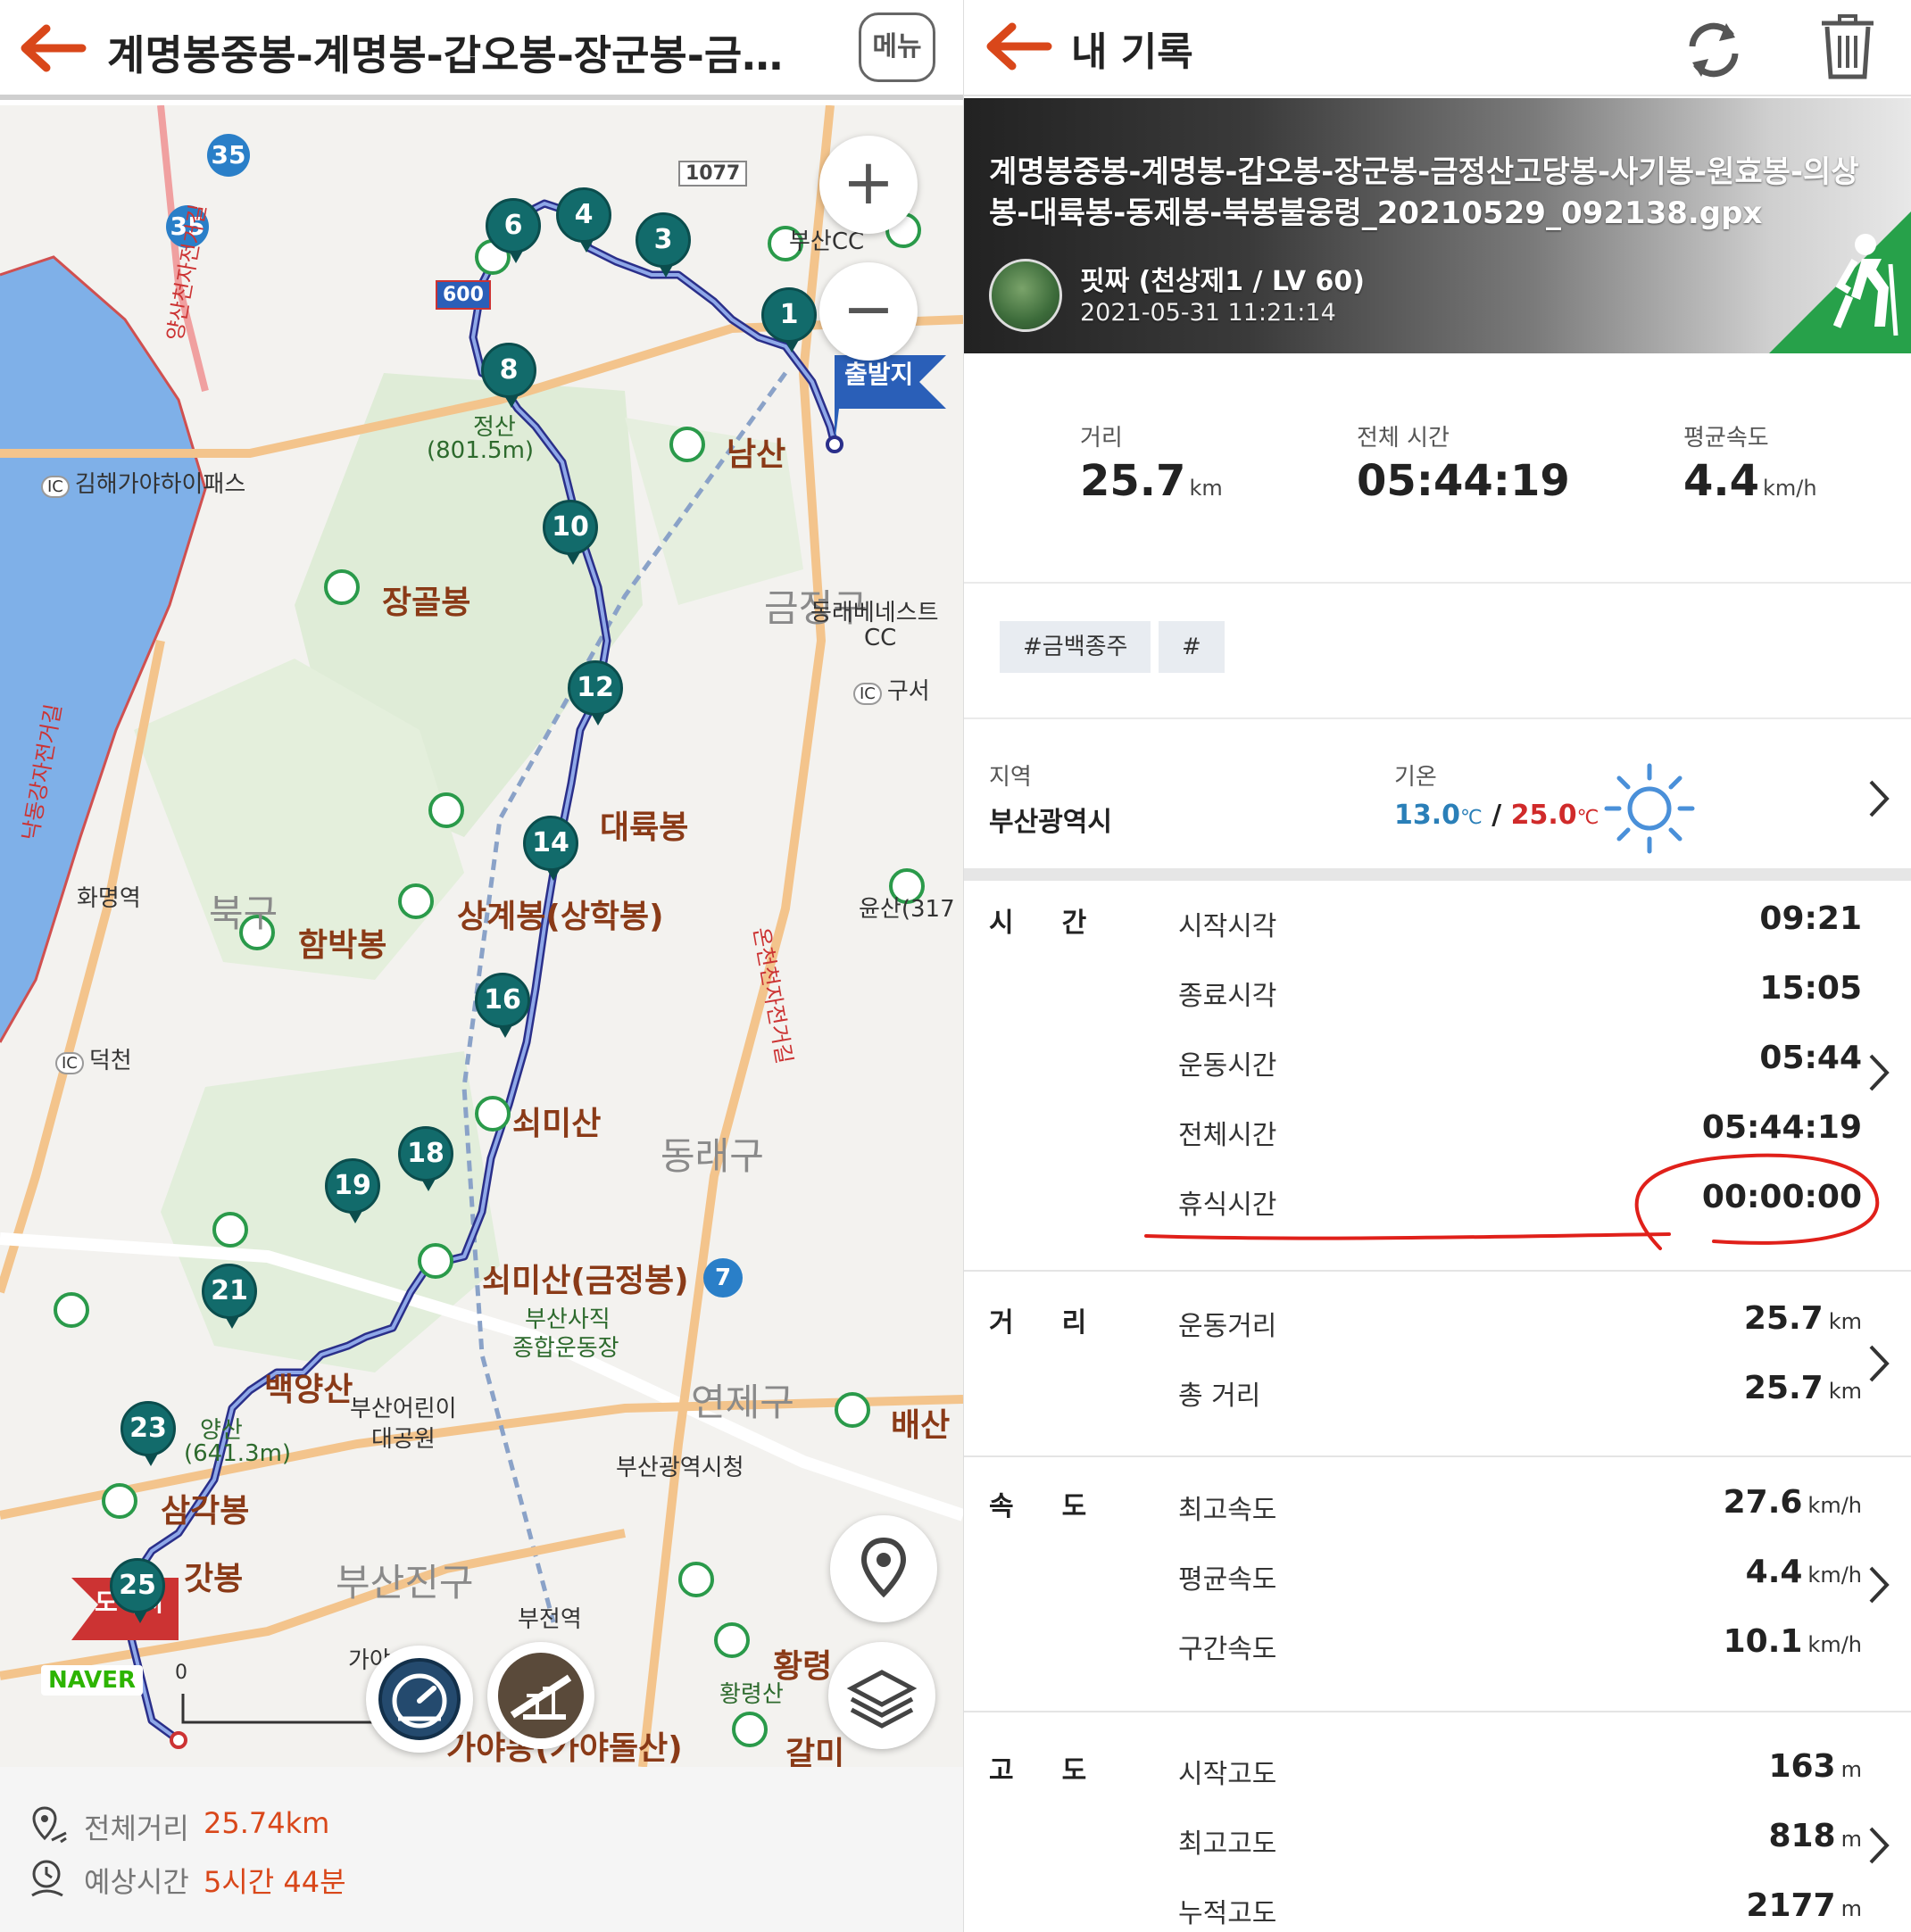  What do you see at coordinates (869, 185) in the screenshot?
I see `zoom-in-button: +` at bounding box center [869, 185].